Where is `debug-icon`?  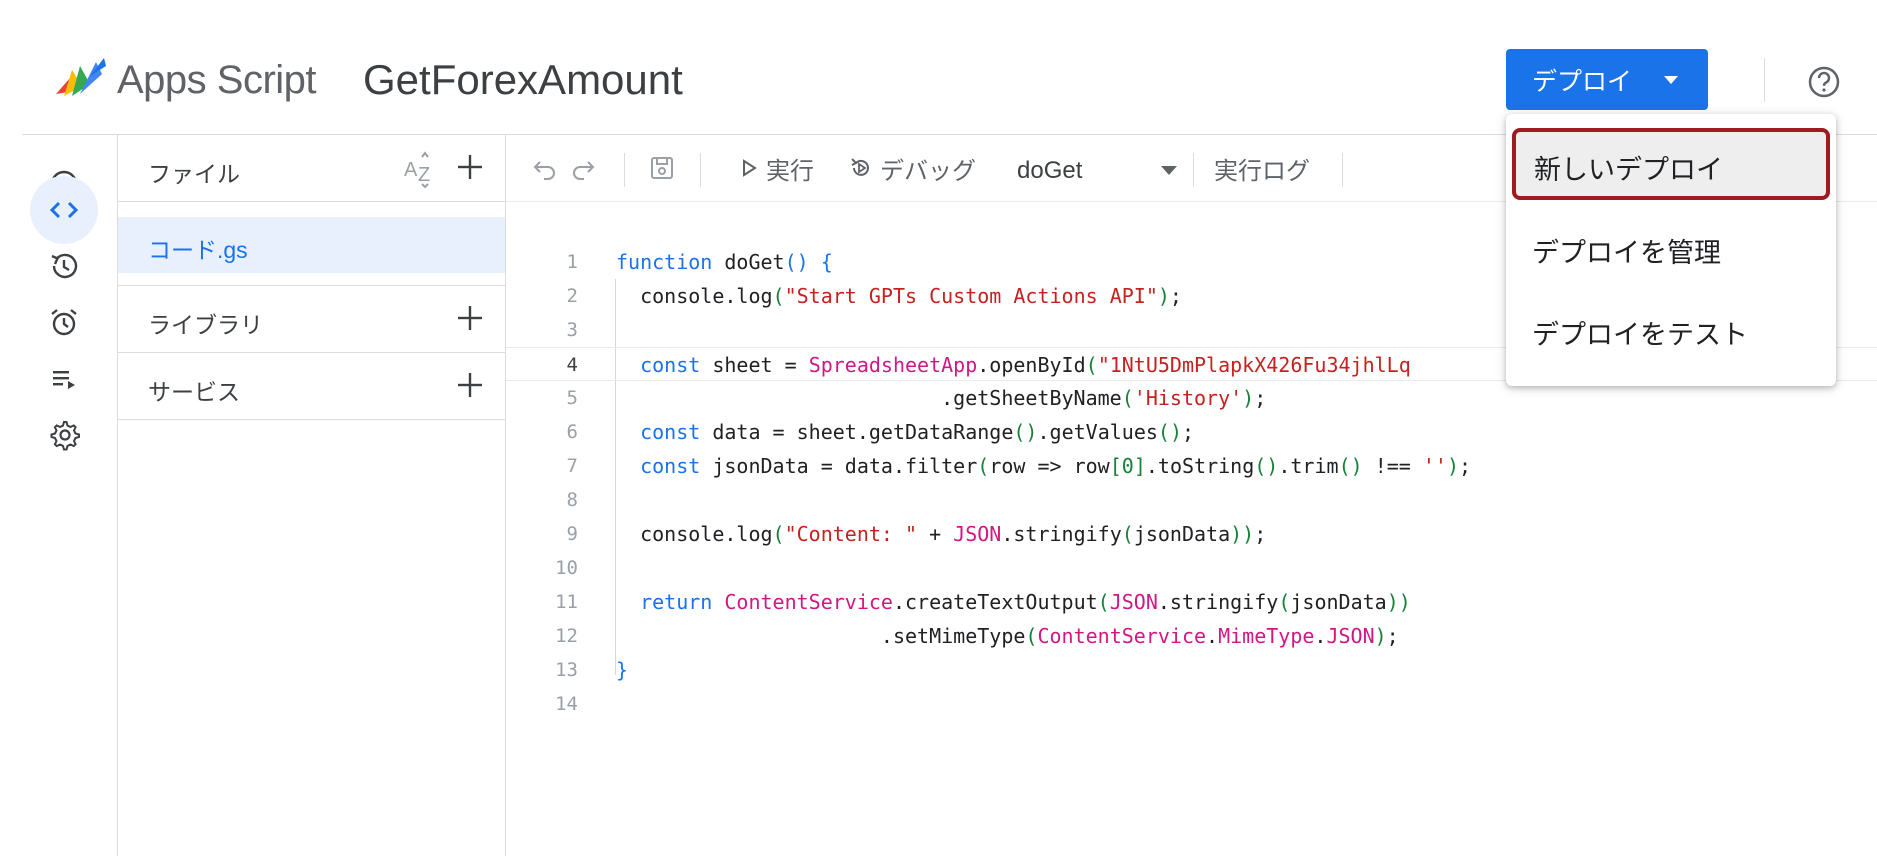 debug-icon is located at coordinates (860, 167).